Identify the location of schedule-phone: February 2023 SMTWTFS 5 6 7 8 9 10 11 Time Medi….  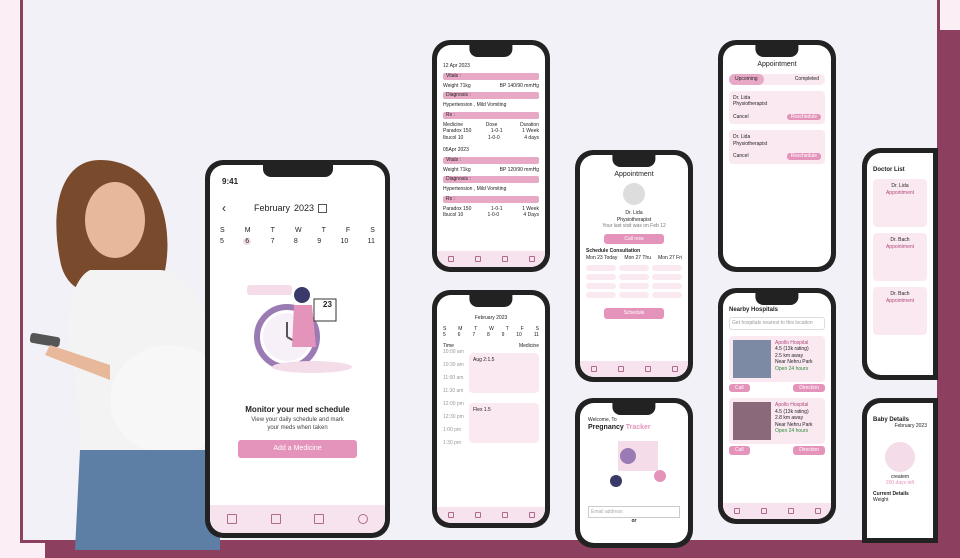
(491, 409).